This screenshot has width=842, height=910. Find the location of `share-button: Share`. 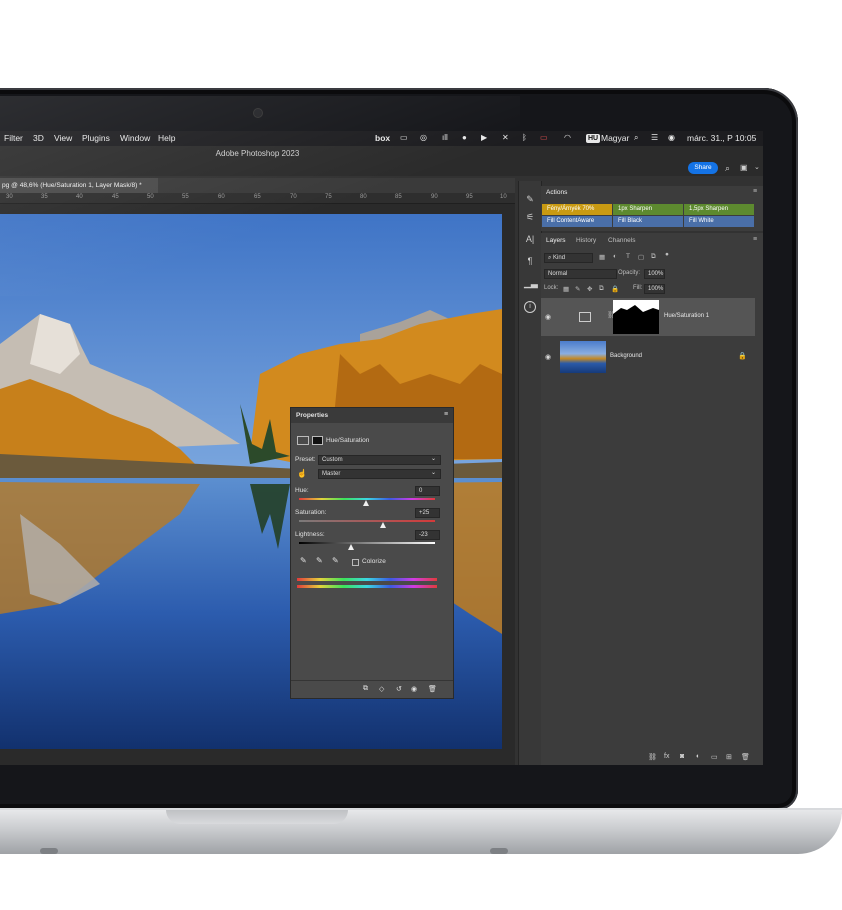

share-button: Share is located at coordinates (703, 168).